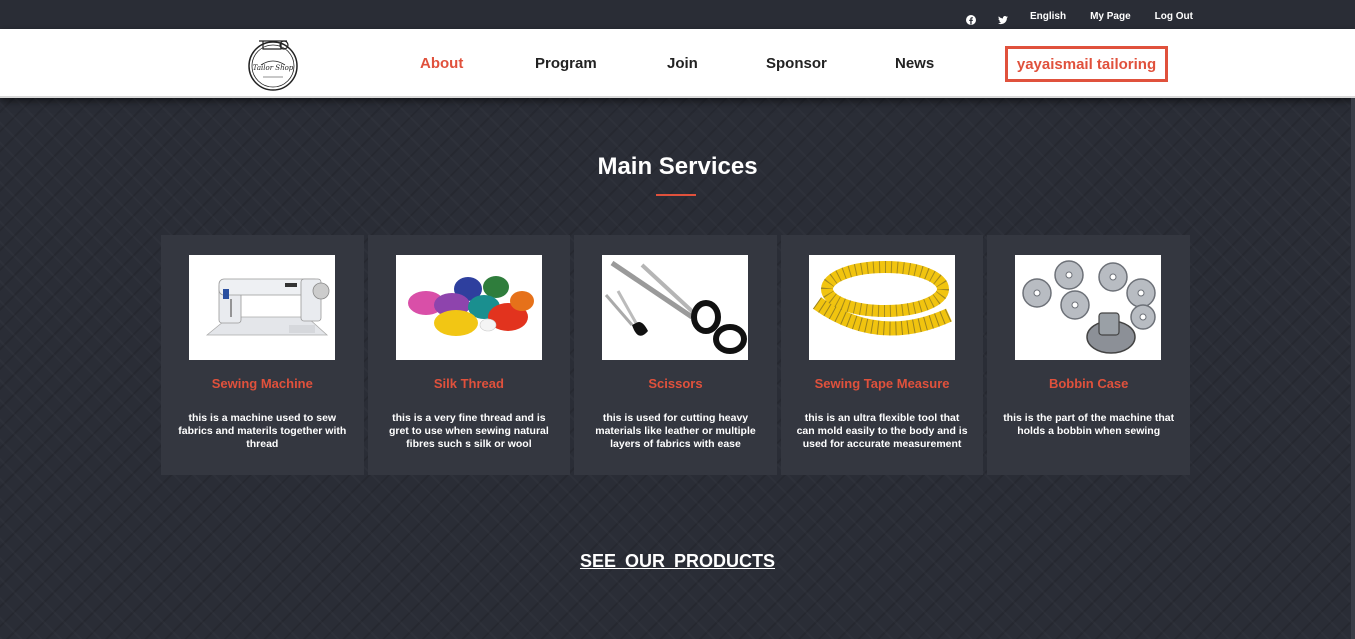 Image resolution: width=1355 pixels, height=639 pixels. What do you see at coordinates (970, 18) in the screenshot?
I see `facebook-icon` at bounding box center [970, 18].